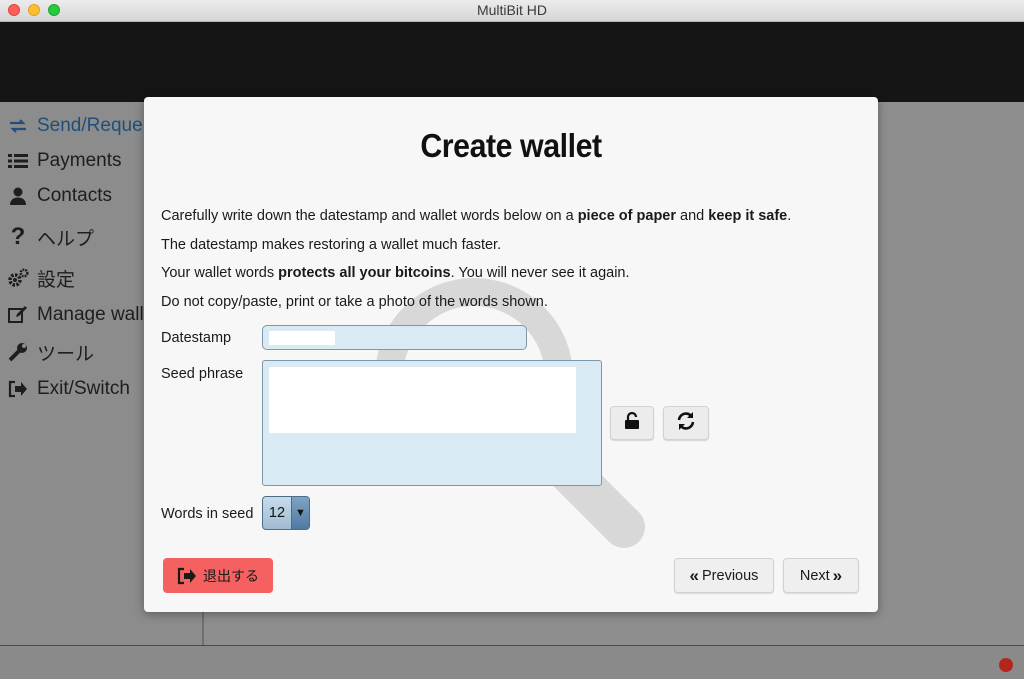 The width and height of the screenshot is (1024, 679). What do you see at coordinates (231, 575) in the screenshot?
I see `exit-button-label: 退出する` at bounding box center [231, 575].